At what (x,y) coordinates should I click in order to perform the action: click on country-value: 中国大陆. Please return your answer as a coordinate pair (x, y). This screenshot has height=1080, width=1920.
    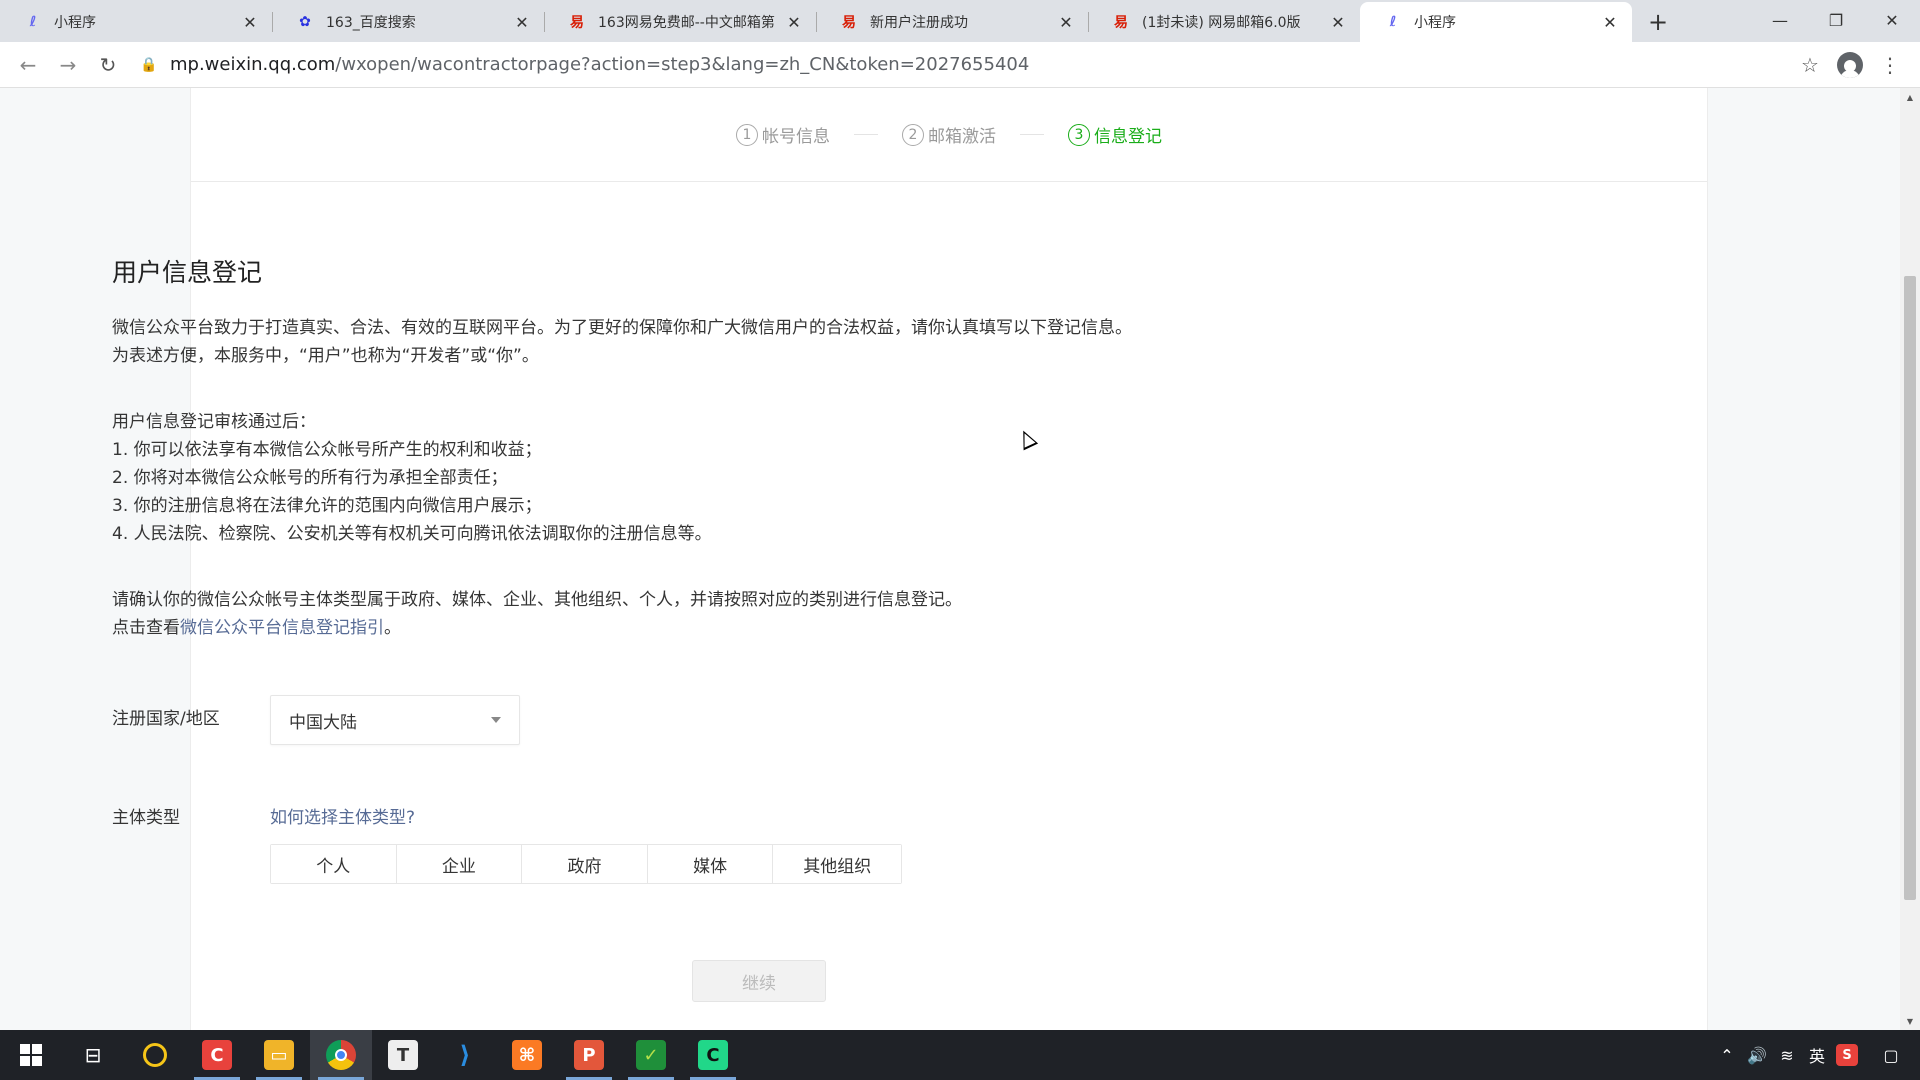
    Looking at the image, I should click on (323, 722).